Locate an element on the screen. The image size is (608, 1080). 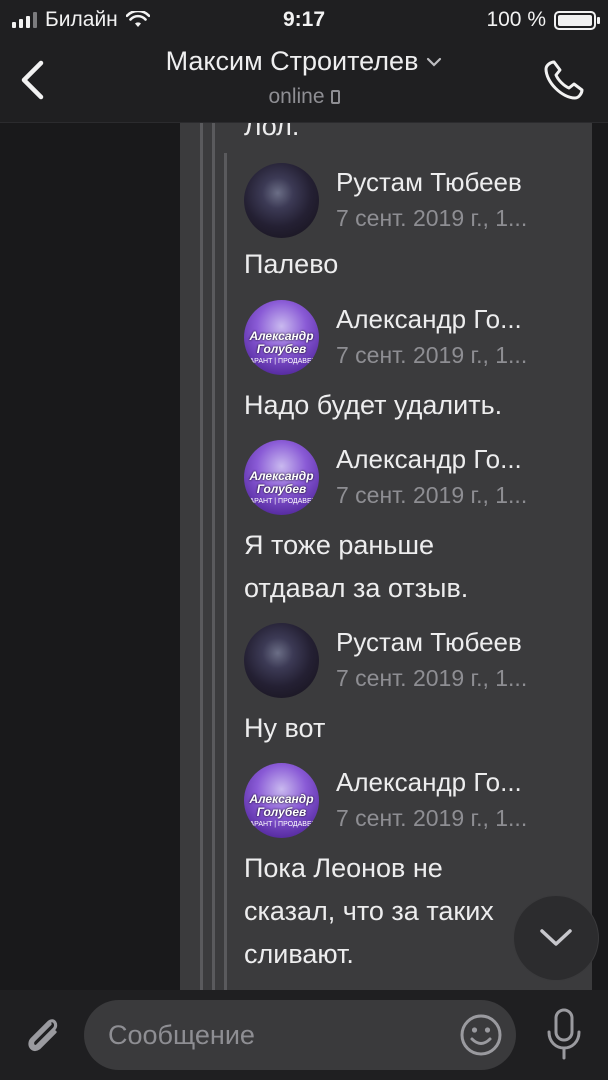
call-button is located at coordinates (564, 80).